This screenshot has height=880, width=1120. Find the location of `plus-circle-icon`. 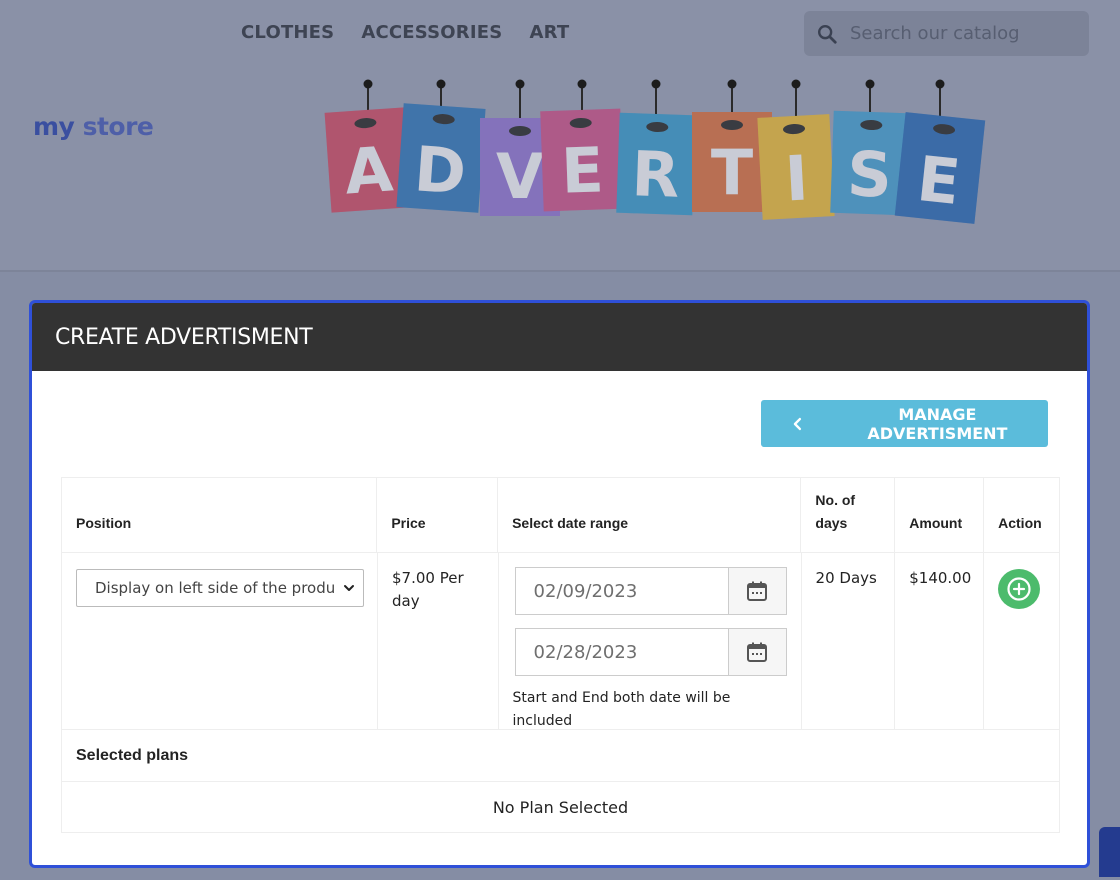

plus-circle-icon is located at coordinates (1019, 589).